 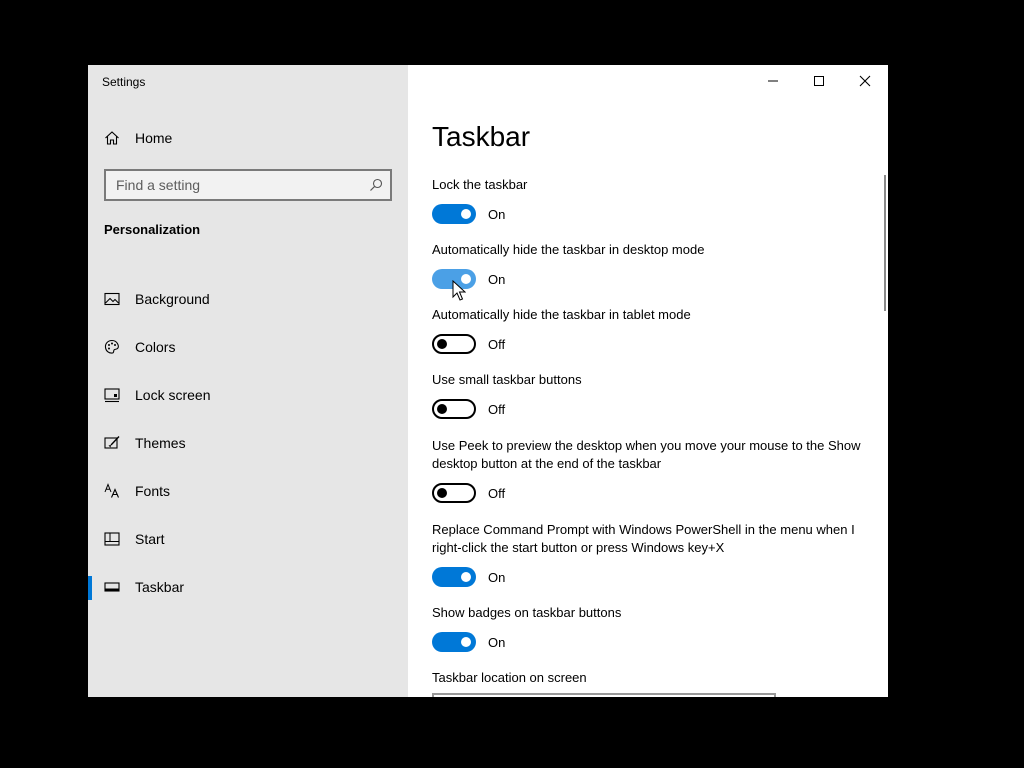 I want to click on sidebar-item-label: Taskbar, so click(x=160, y=587).